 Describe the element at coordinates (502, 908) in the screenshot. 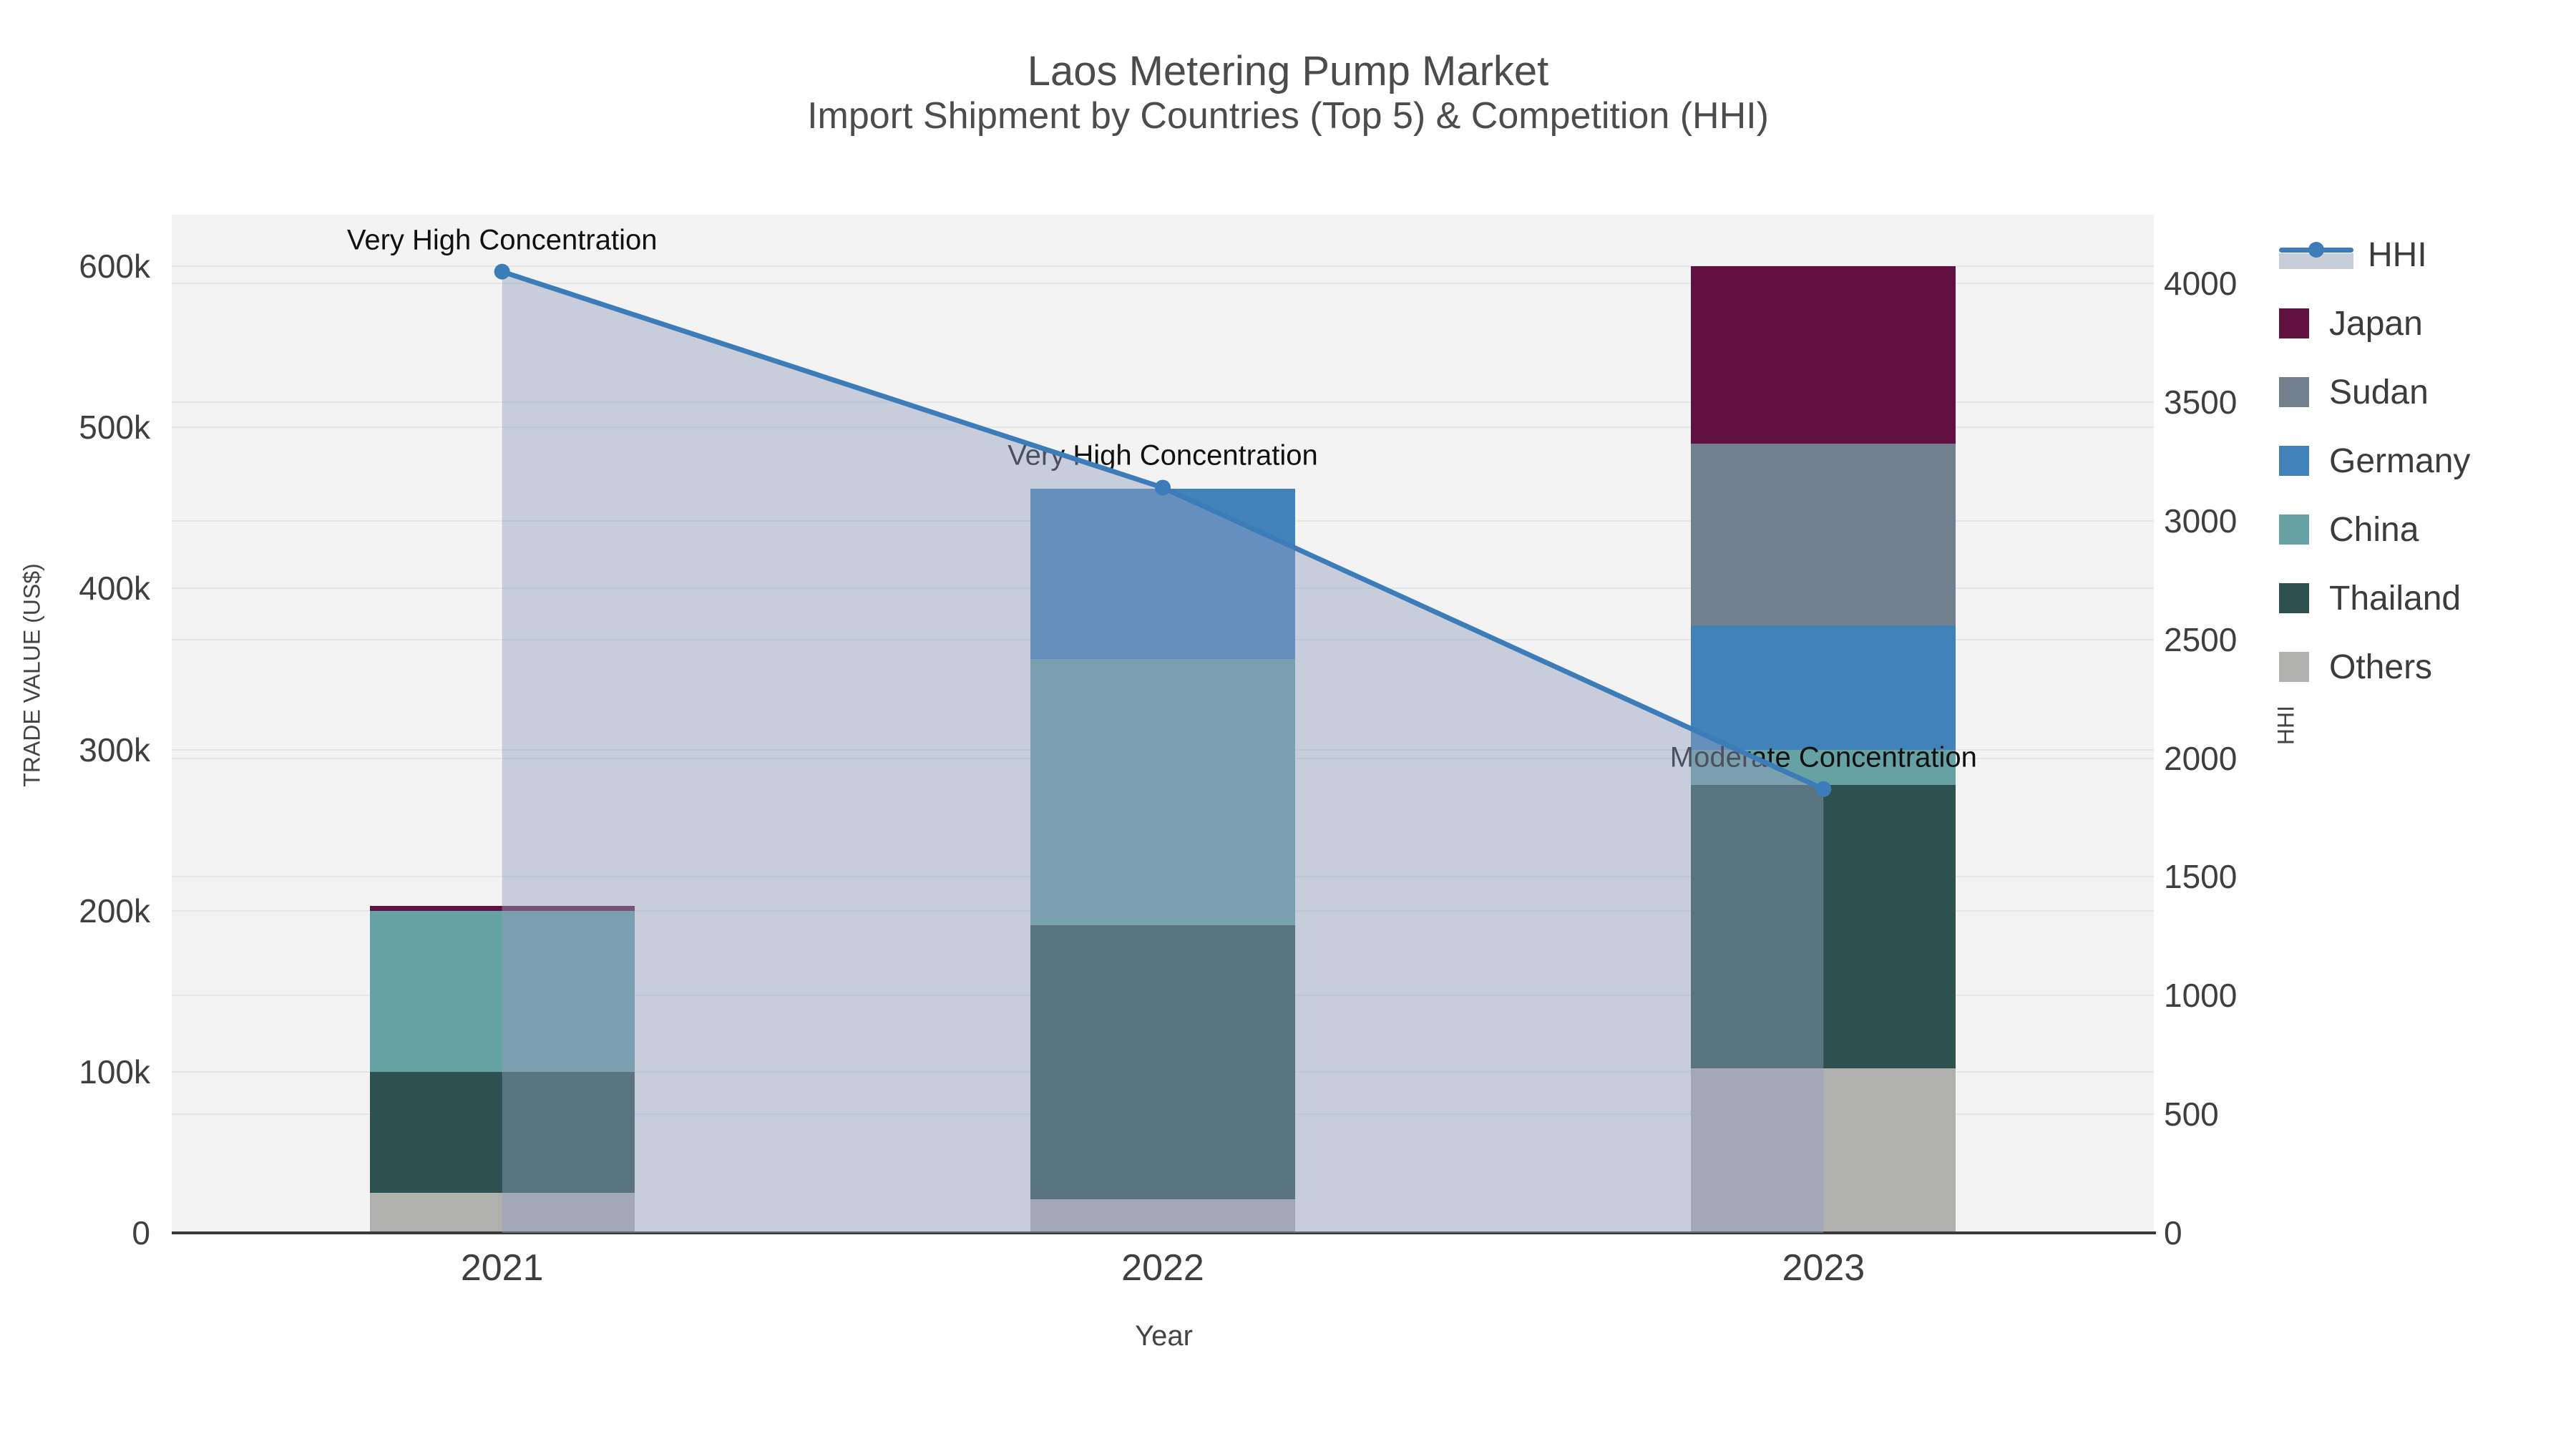

I see `bar-segment-japan-2021` at that location.